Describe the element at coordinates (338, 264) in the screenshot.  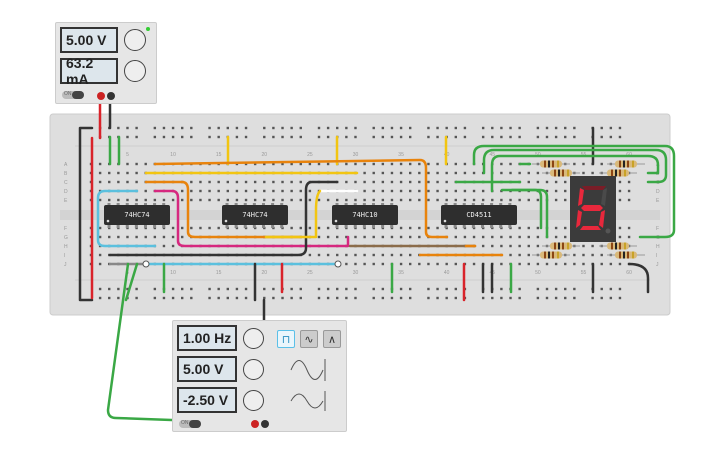
I see `wire-endpoint` at that location.